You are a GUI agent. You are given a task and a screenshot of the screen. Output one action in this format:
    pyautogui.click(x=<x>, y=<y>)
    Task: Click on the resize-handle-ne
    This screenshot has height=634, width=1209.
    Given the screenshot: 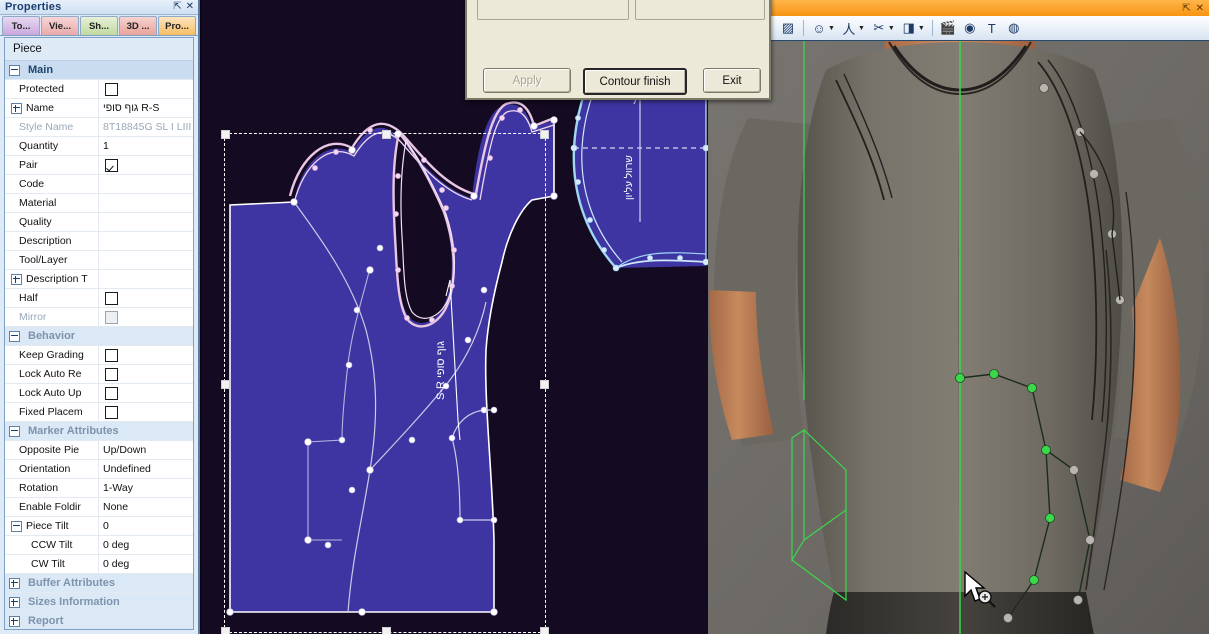 What is the action you would take?
    pyautogui.click(x=544, y=134)
    